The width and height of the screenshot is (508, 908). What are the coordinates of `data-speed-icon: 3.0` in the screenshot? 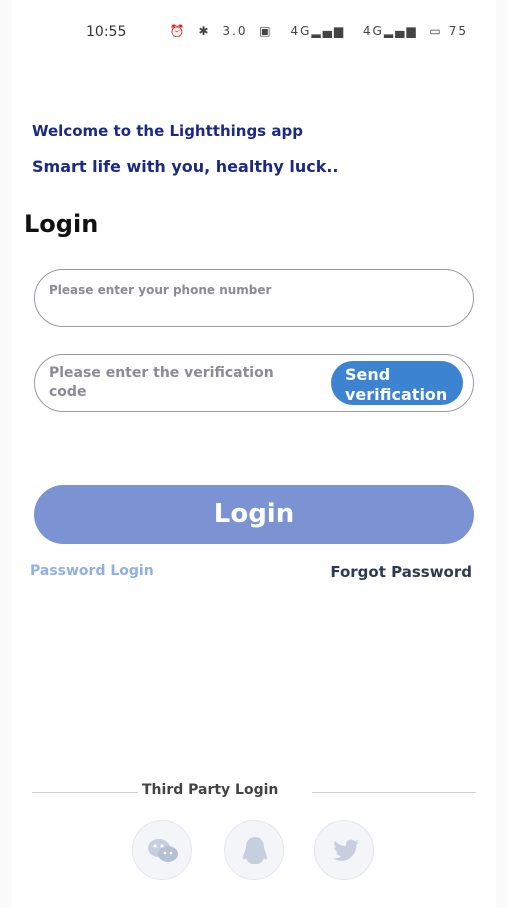 It's located at (235, 31).